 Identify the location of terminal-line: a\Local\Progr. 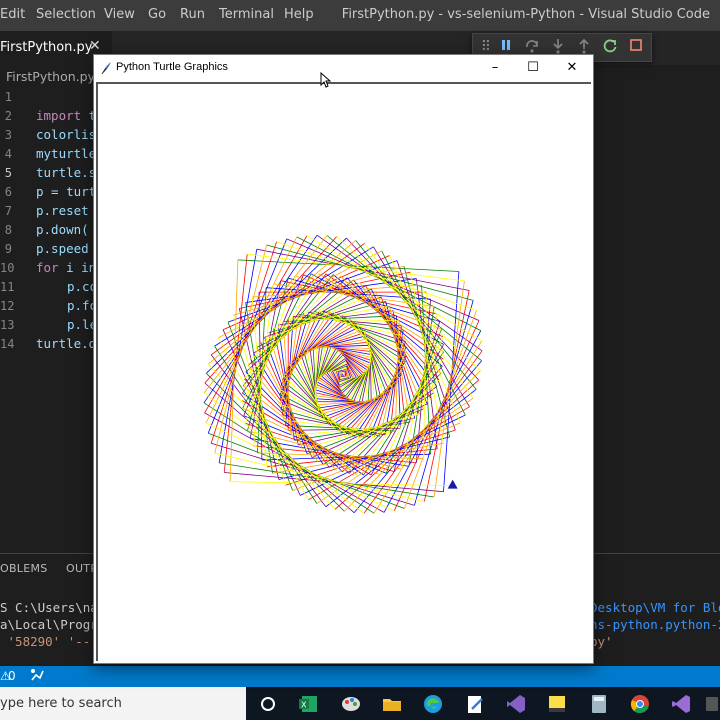
(49, 624).